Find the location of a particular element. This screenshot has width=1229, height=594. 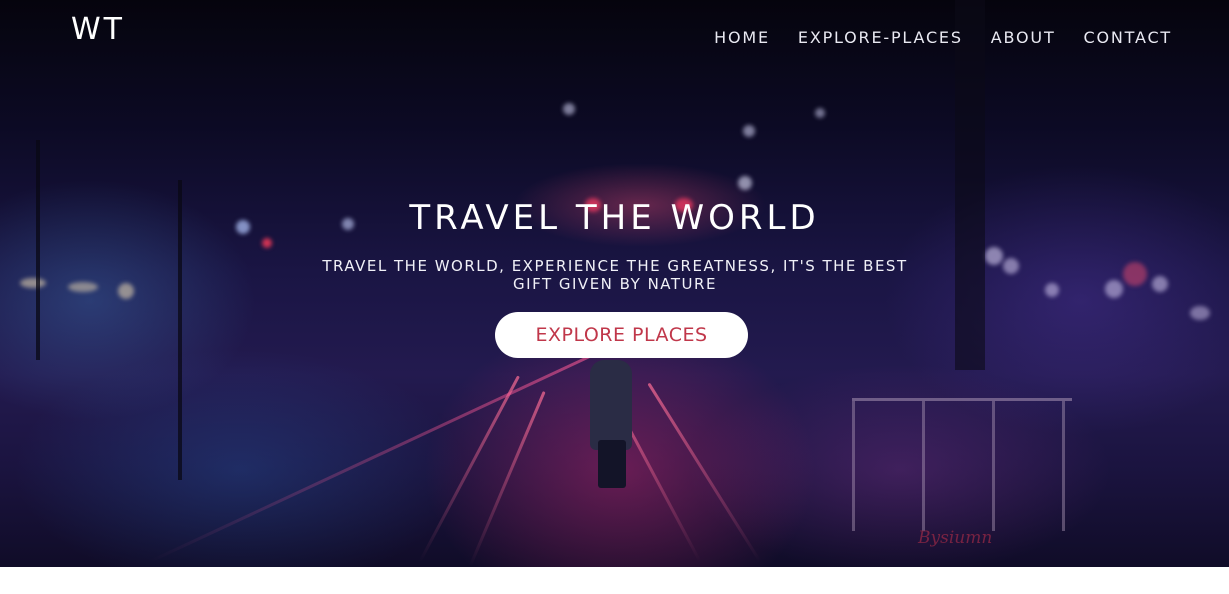

hero-title: TRAVEL THE WORLD is located at coordinates (614, 218).